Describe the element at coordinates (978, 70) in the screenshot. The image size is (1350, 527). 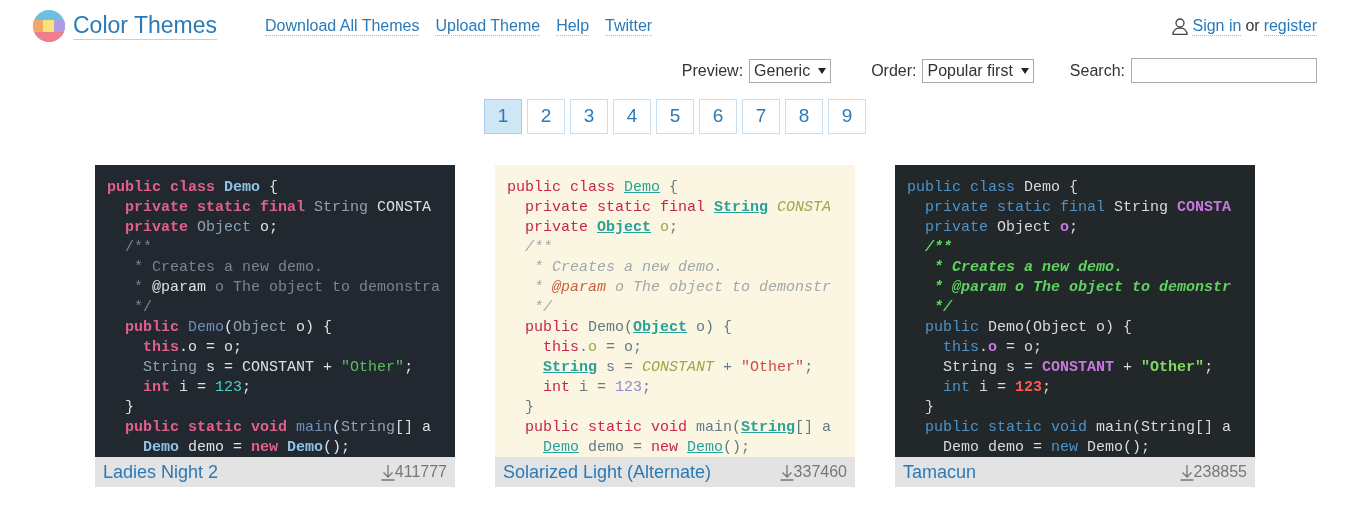
I see `order-dropdown: Popular first` at that location.